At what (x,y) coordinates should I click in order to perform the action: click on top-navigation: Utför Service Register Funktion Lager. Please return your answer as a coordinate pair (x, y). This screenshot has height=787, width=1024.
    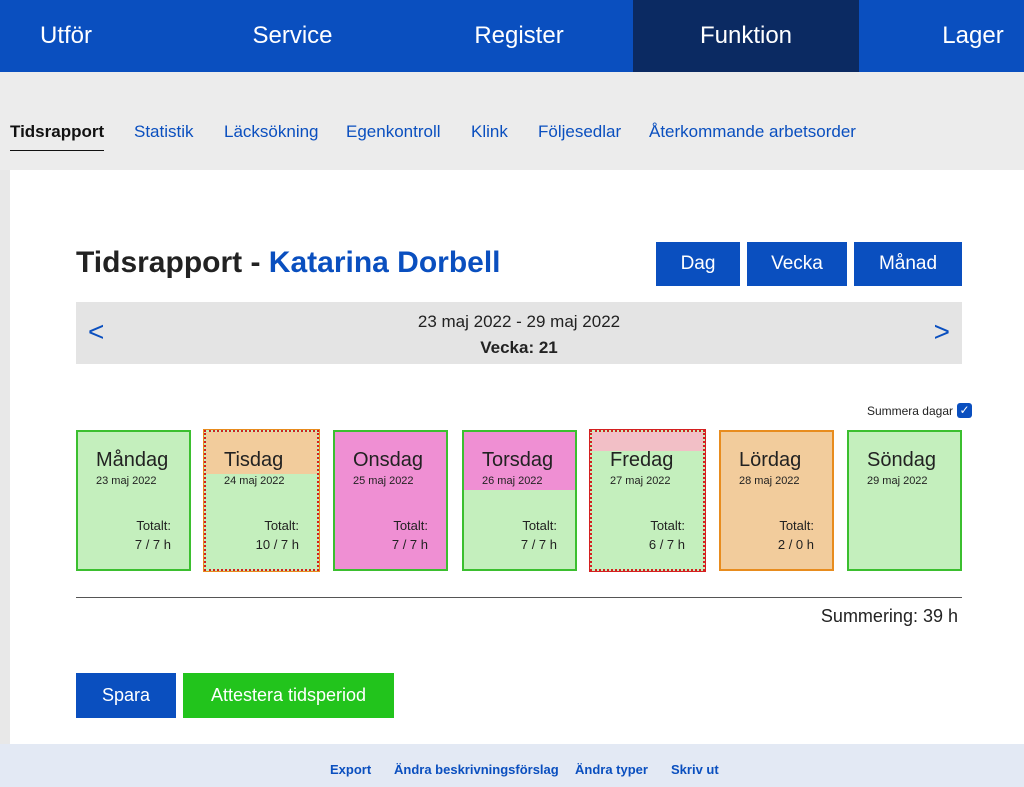
    Looking at the image, I should click on (512, 40).